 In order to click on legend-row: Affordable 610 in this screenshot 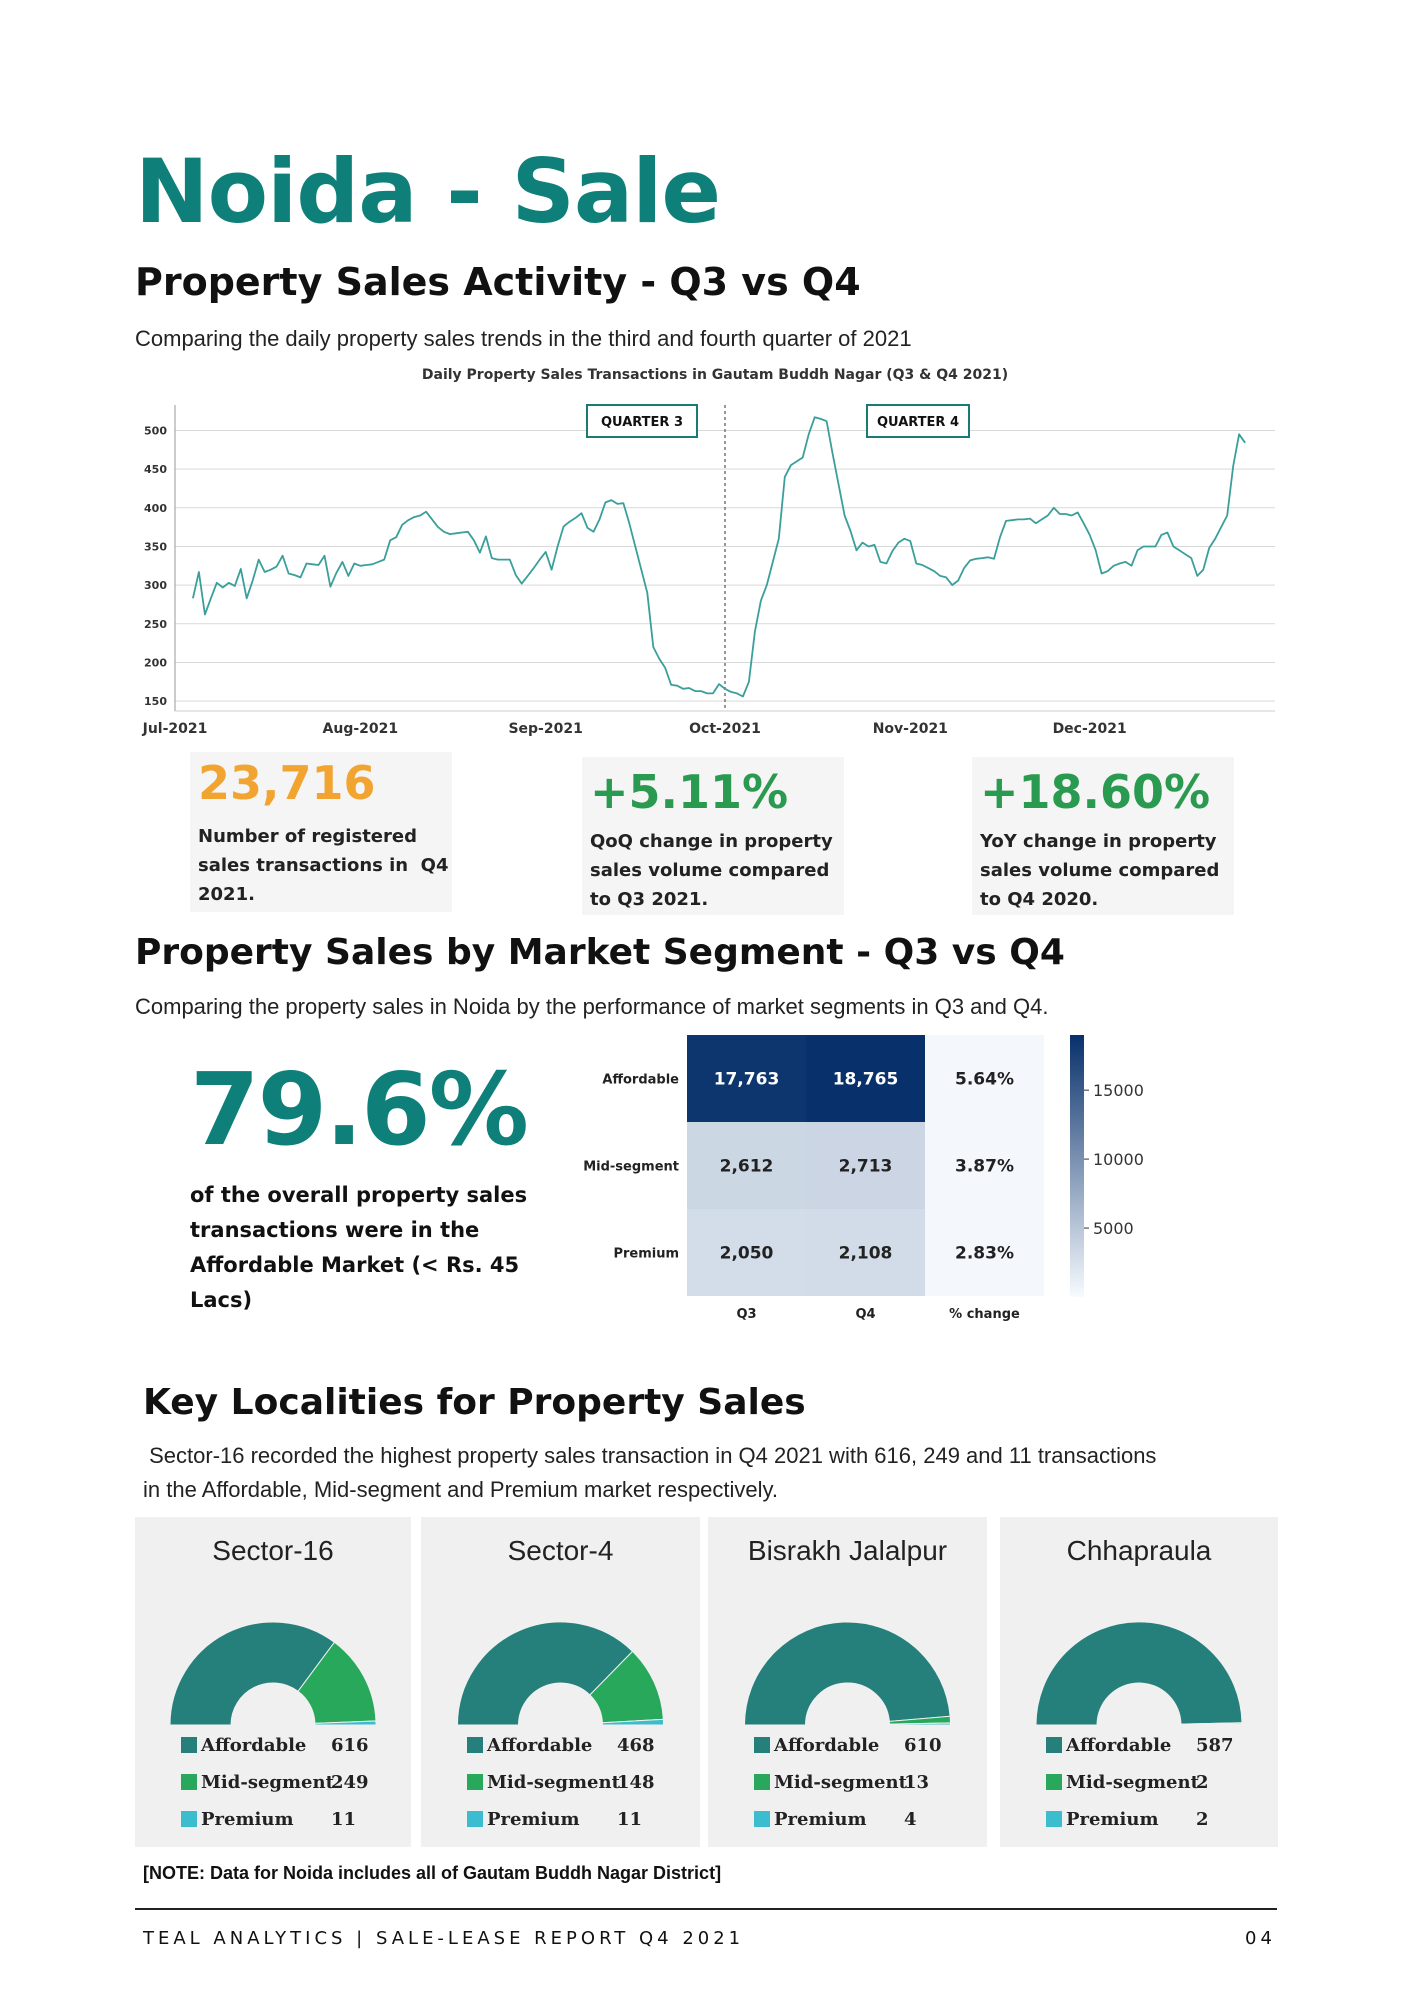, I will do `click(848, 1745)`.